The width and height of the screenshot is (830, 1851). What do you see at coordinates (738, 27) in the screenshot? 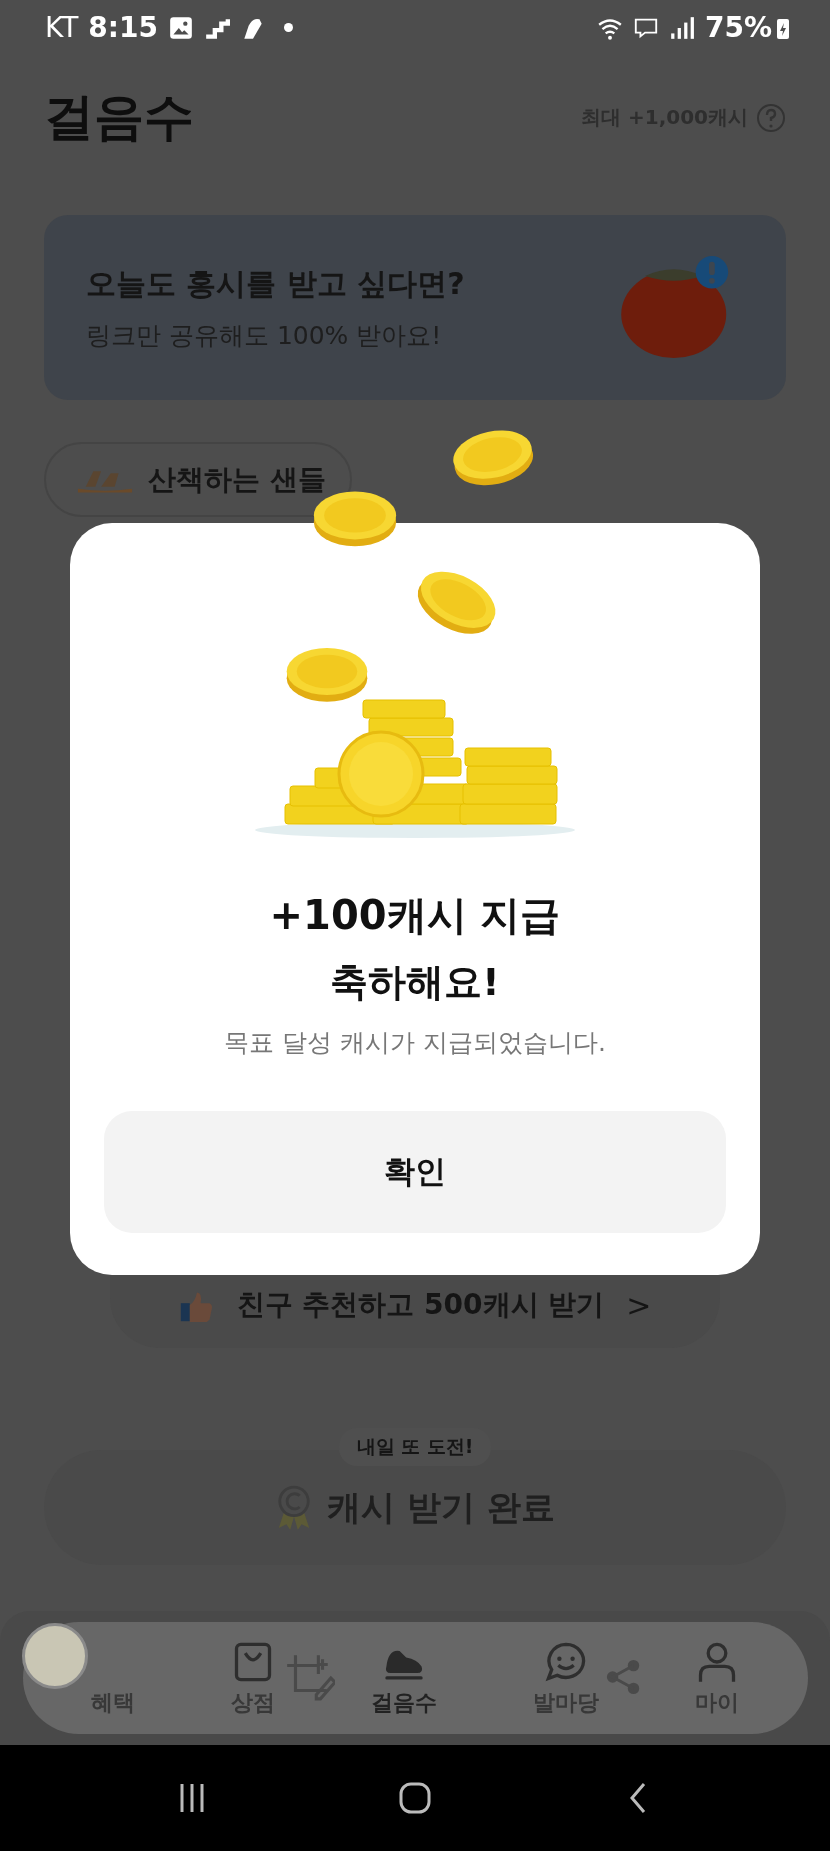
I see `battery-percent: 75%` at bounding box center [738, 27].